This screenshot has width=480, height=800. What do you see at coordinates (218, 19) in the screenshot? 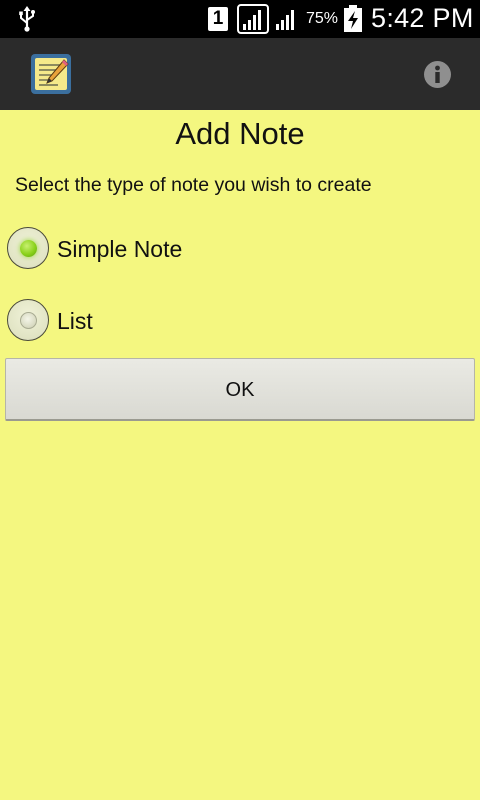
I see `sim-slot-badge: 1` at bounding box center [218, 19].